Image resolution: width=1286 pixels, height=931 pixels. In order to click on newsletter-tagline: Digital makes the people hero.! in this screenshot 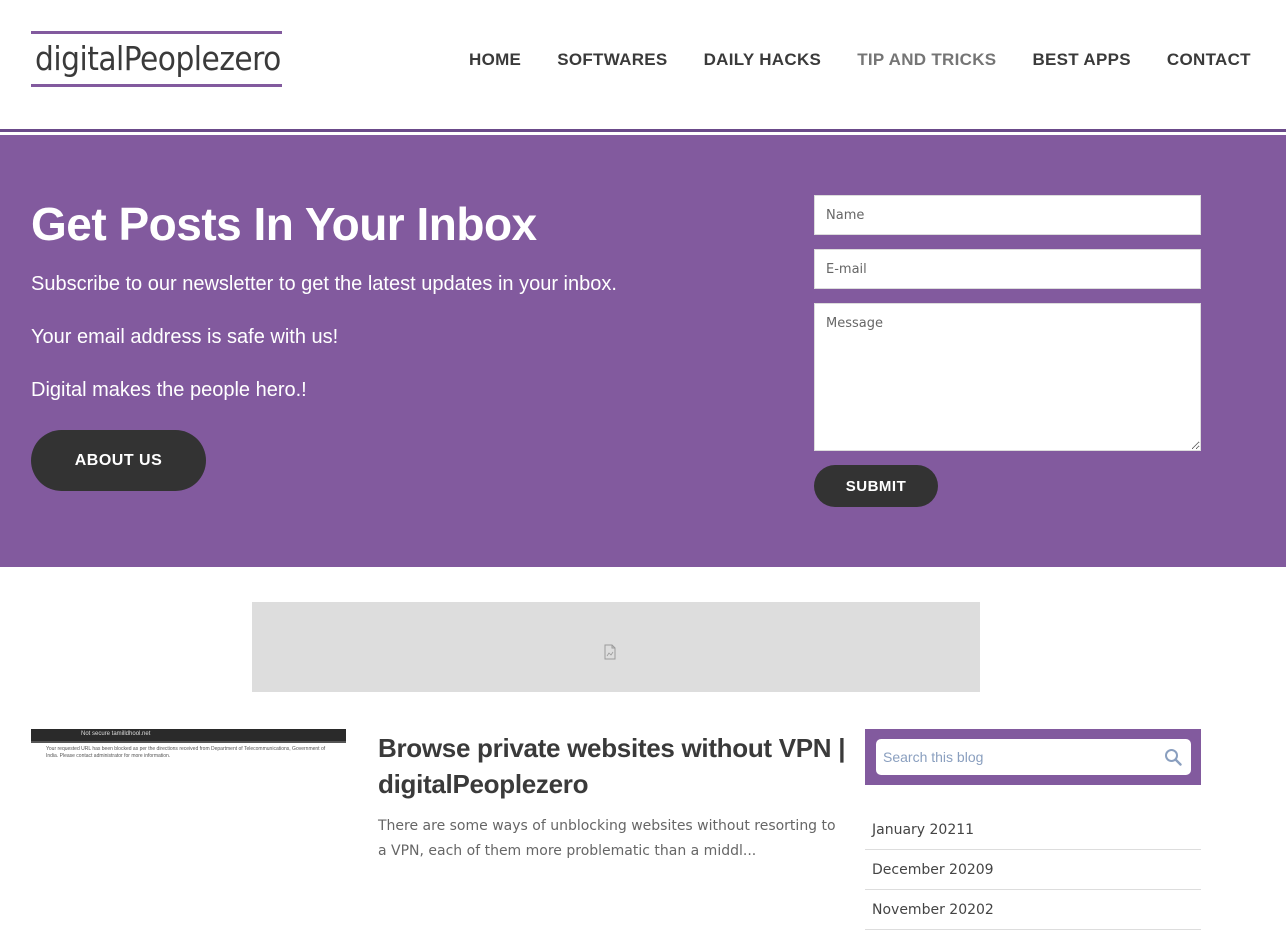, I will do `click(169, 390)`.